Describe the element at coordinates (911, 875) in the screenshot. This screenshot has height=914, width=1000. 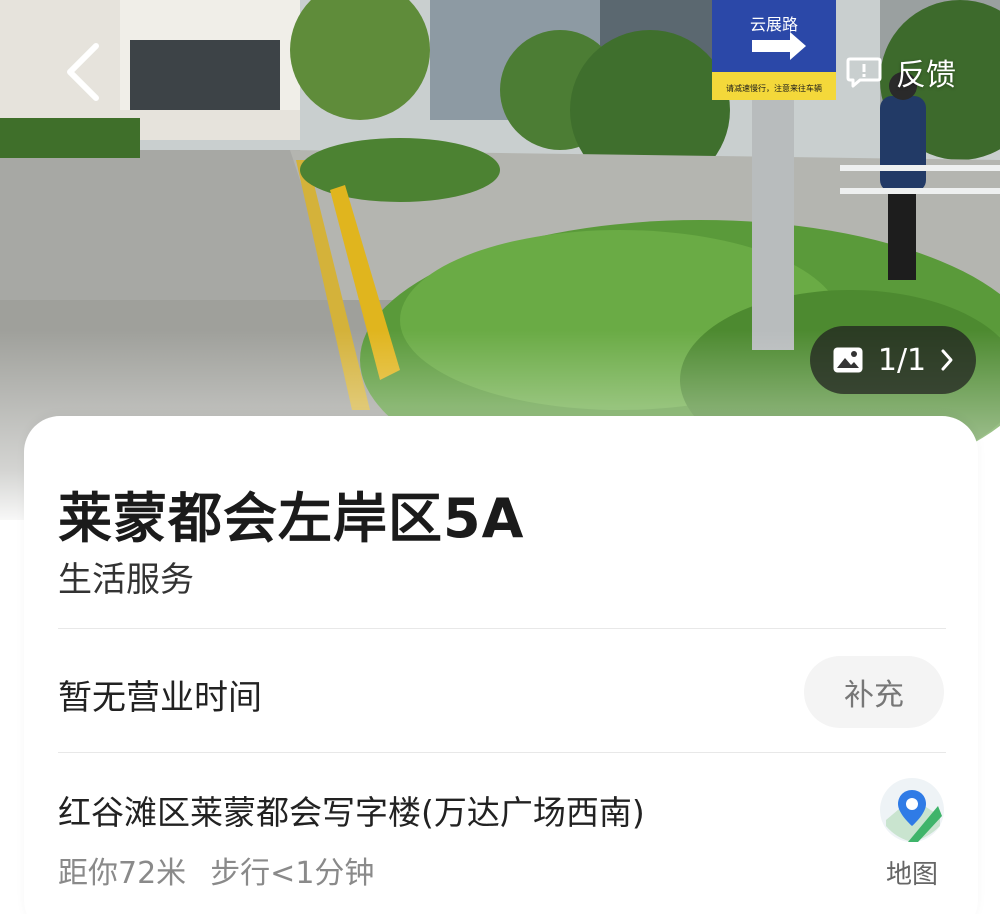
I see `map-label: 地图` at that location.